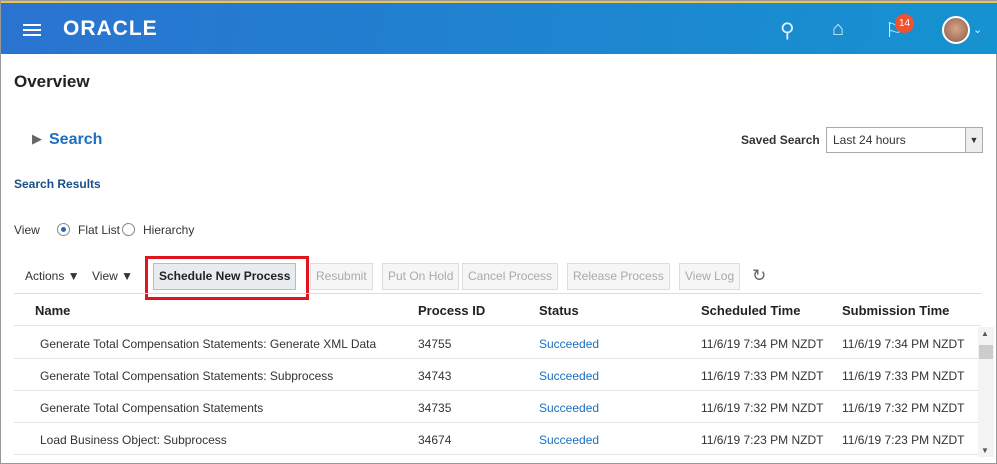 Image resolution: width=997 pixels, height=464 pixels. Describe the element at coordinates (762, 376) in the screenshot. I see `cell-scheduled: 11/6/19 7:33 PM NZDT` at that location.